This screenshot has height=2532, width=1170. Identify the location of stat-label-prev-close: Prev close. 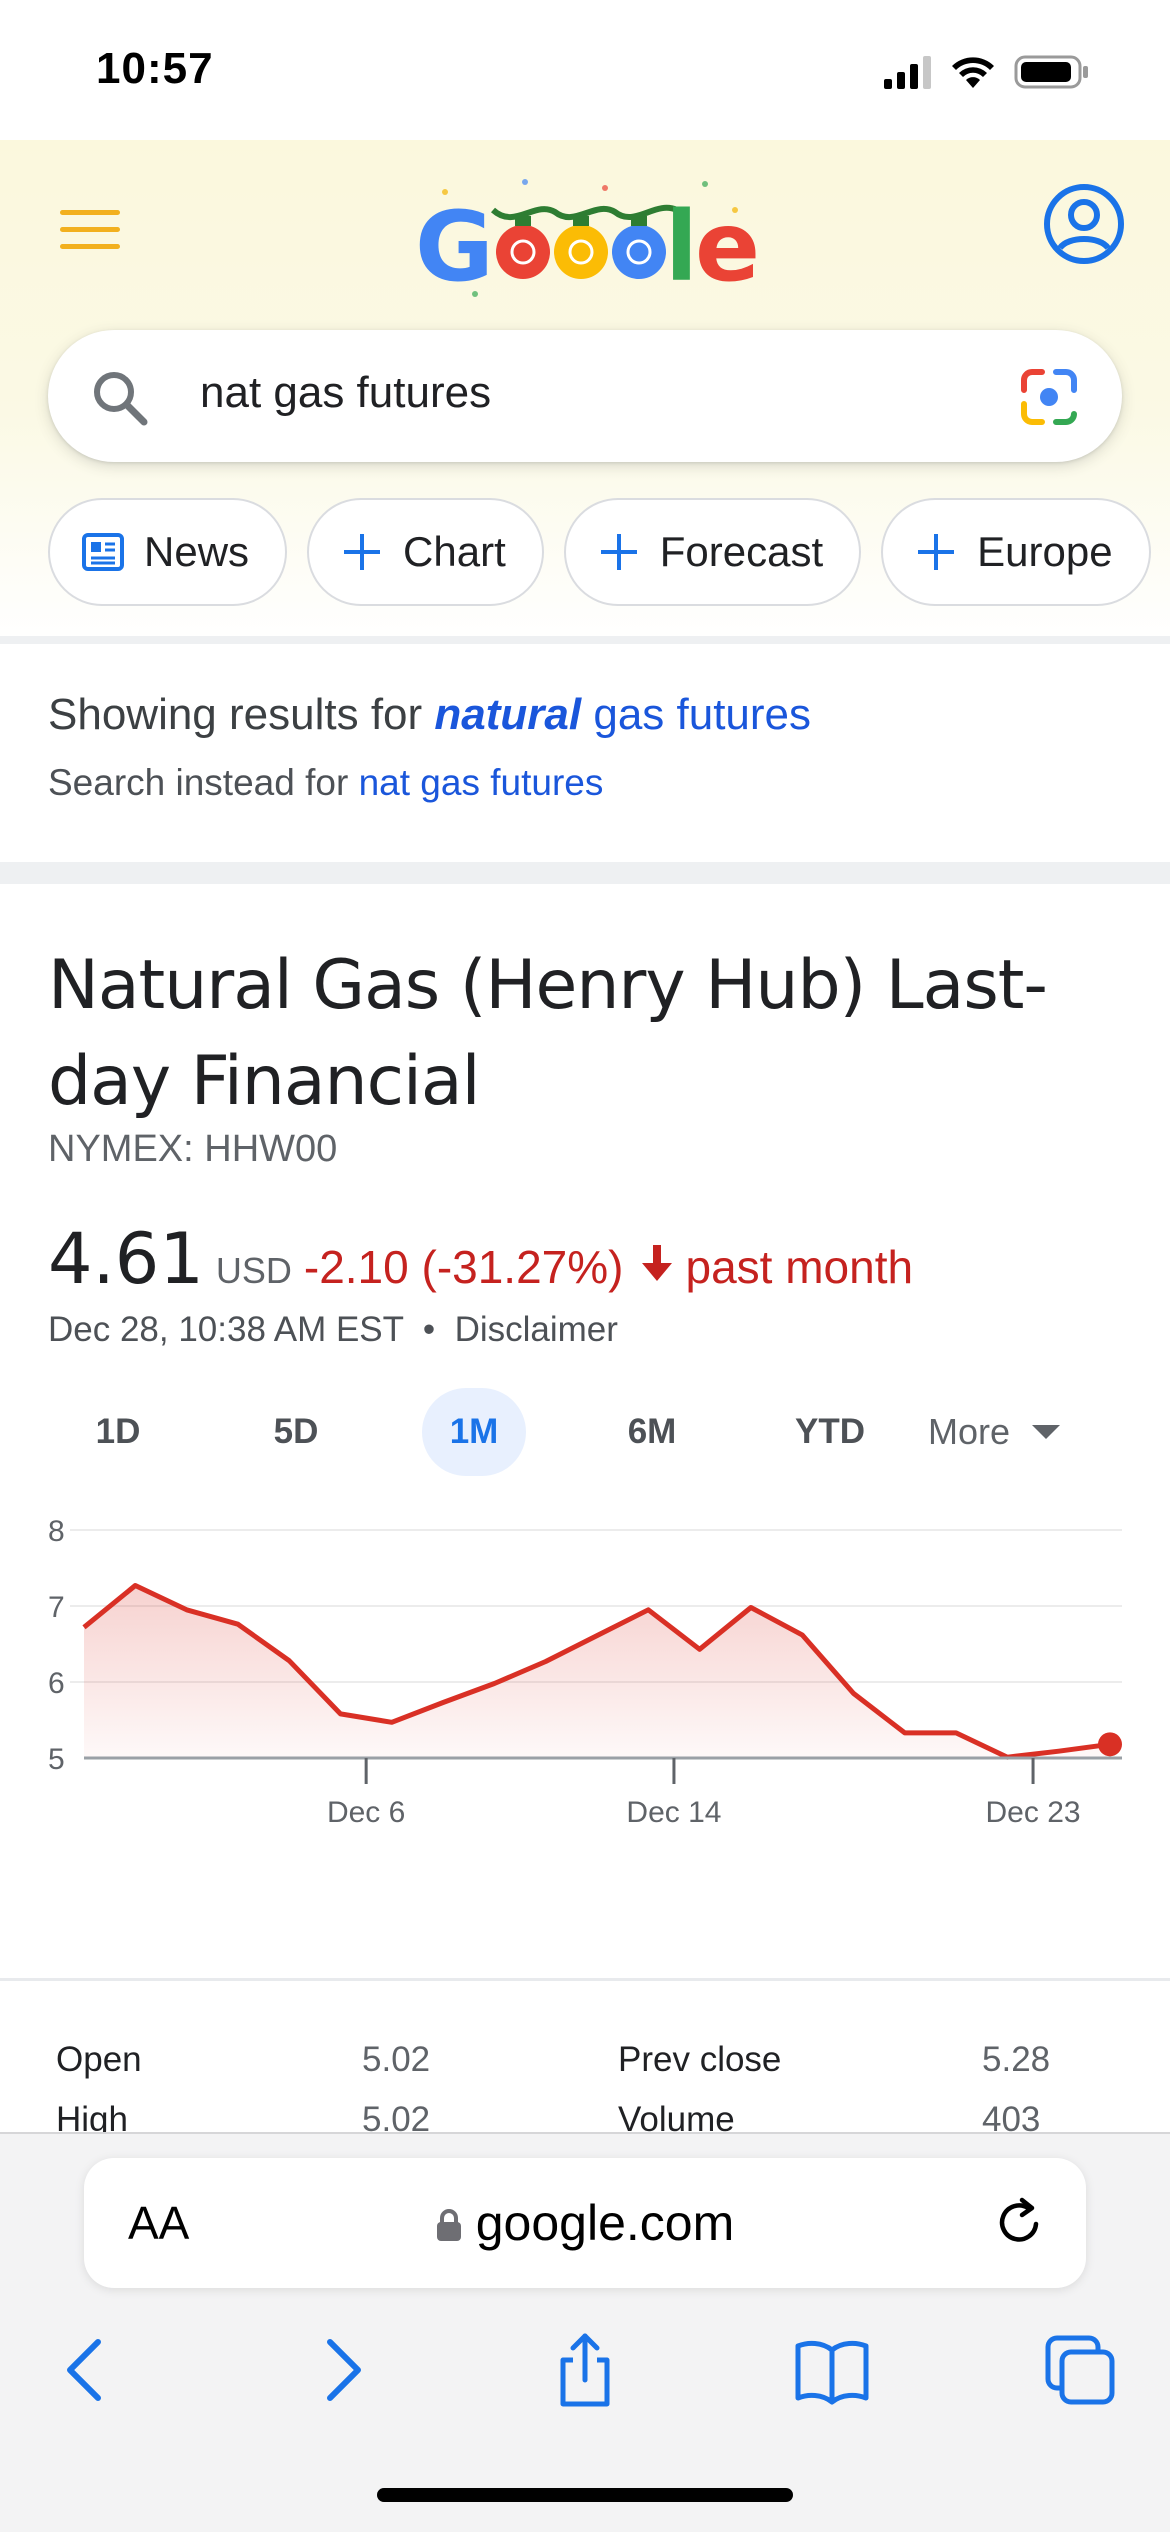
(700, 2059).